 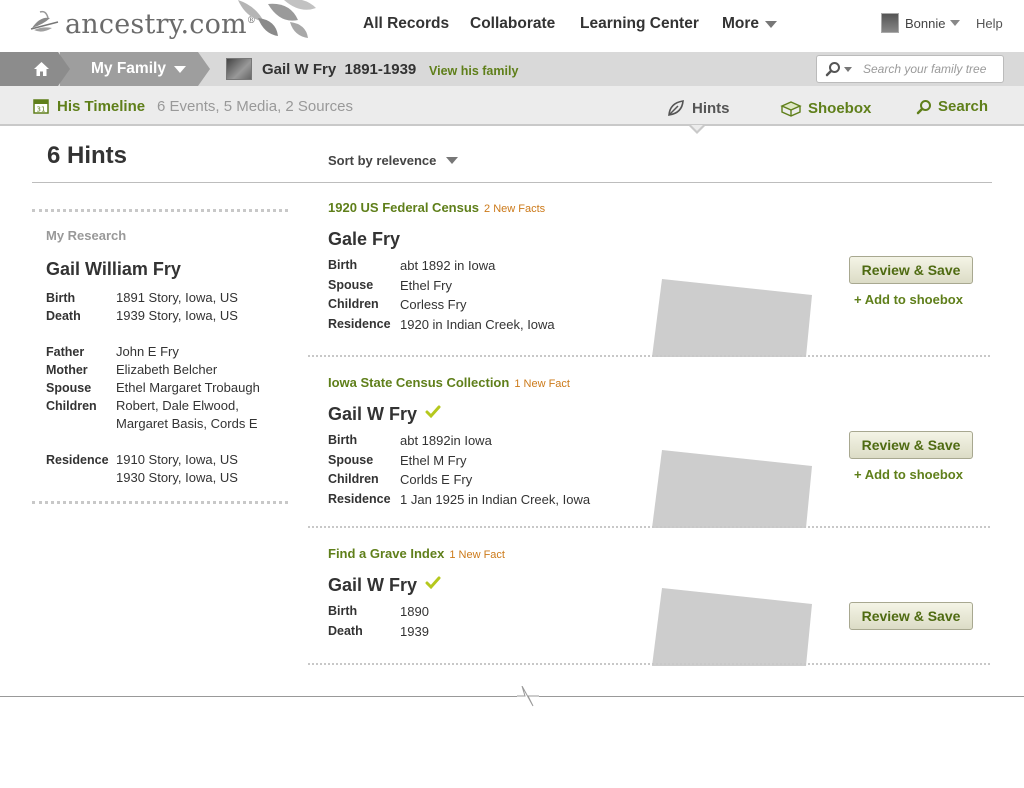 What do you see at coordinates (963, 106) in the screenshot?
I see `tab-search-label: Search` at bounding box center [963, 106].